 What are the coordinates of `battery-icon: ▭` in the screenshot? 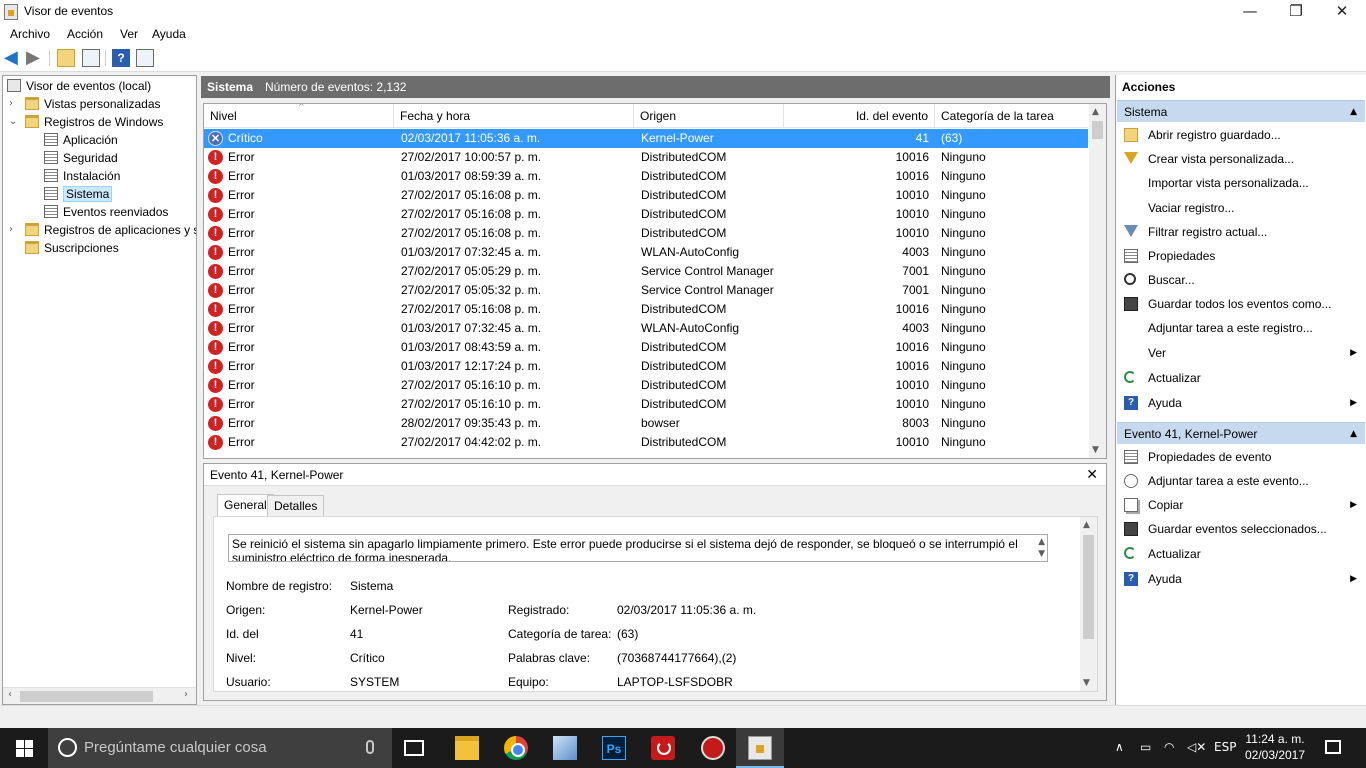 It's located at (1145, 747).